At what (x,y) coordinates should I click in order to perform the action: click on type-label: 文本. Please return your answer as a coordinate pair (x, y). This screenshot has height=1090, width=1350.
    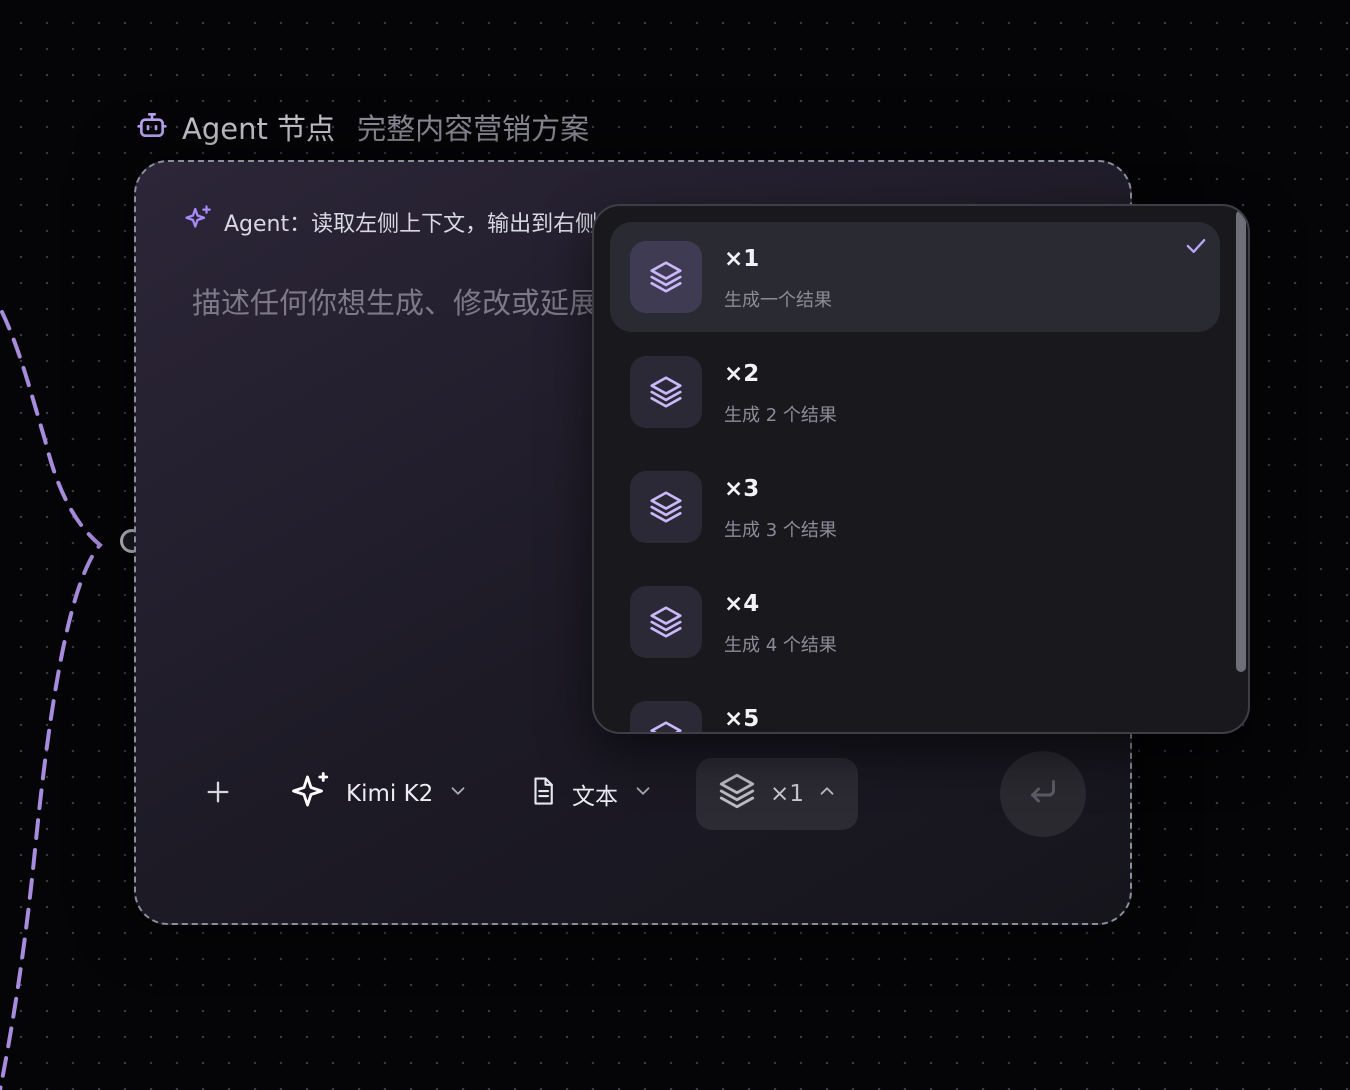
    Looking at the image, I should click on (595, 797).